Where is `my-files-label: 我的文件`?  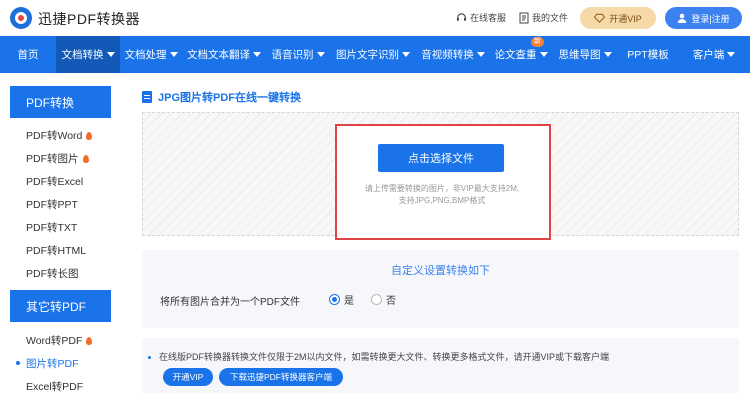 my-files-label: 我的文件 is located at coordinates (550, 18).